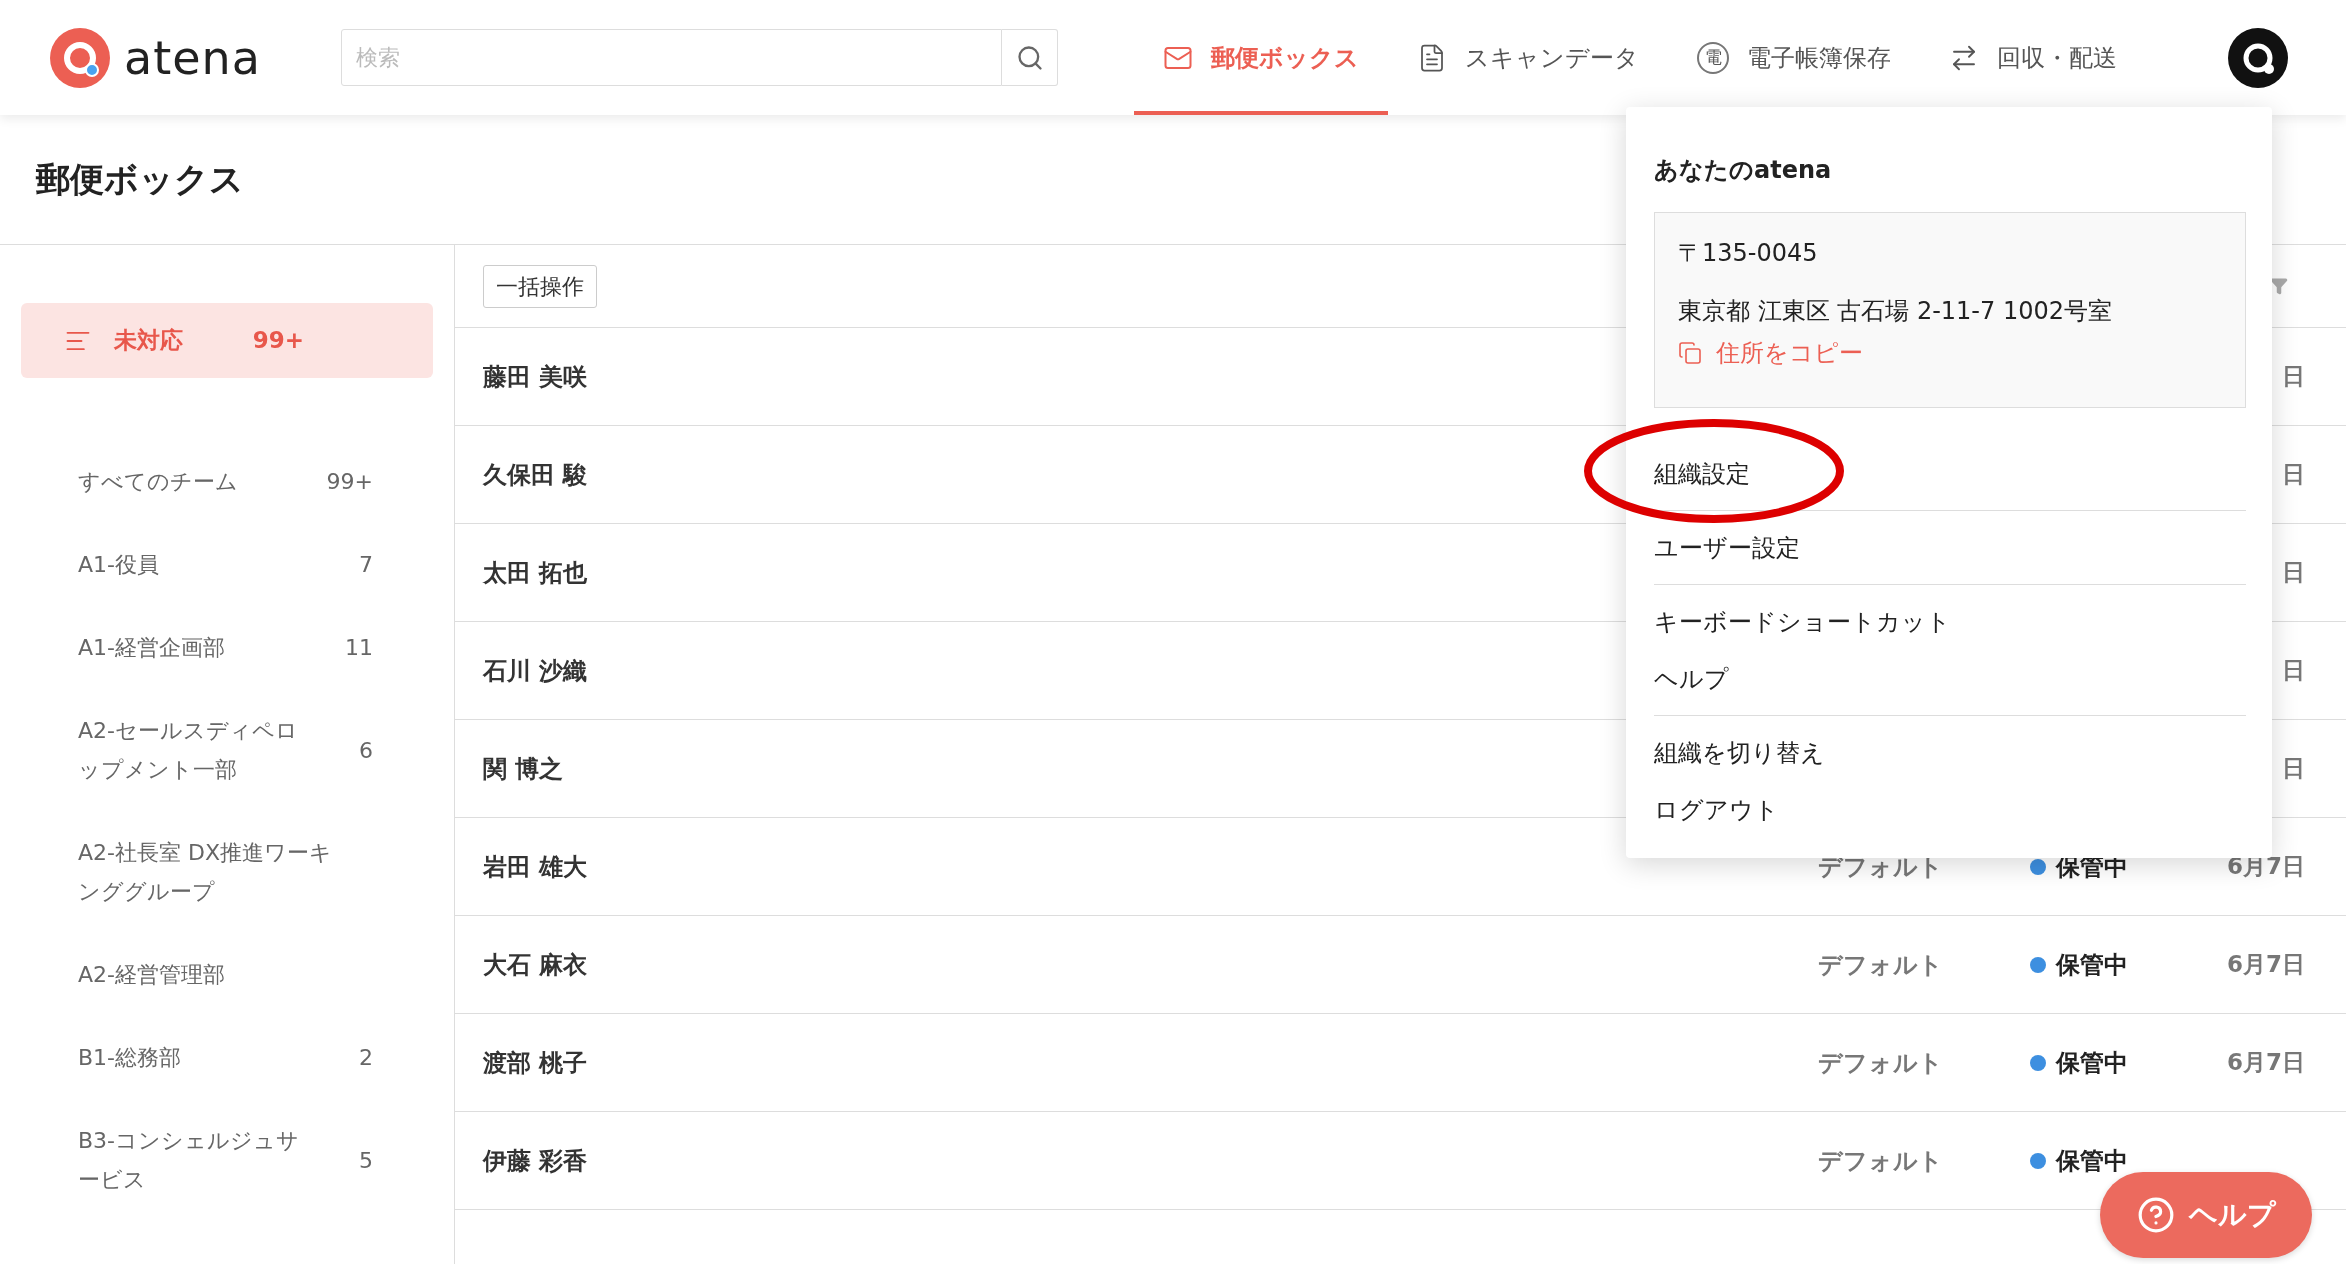  Describe the element at coordinates (227, 564) in the screenshot. I see `sidebar-item: A1-役員 7` at that location.